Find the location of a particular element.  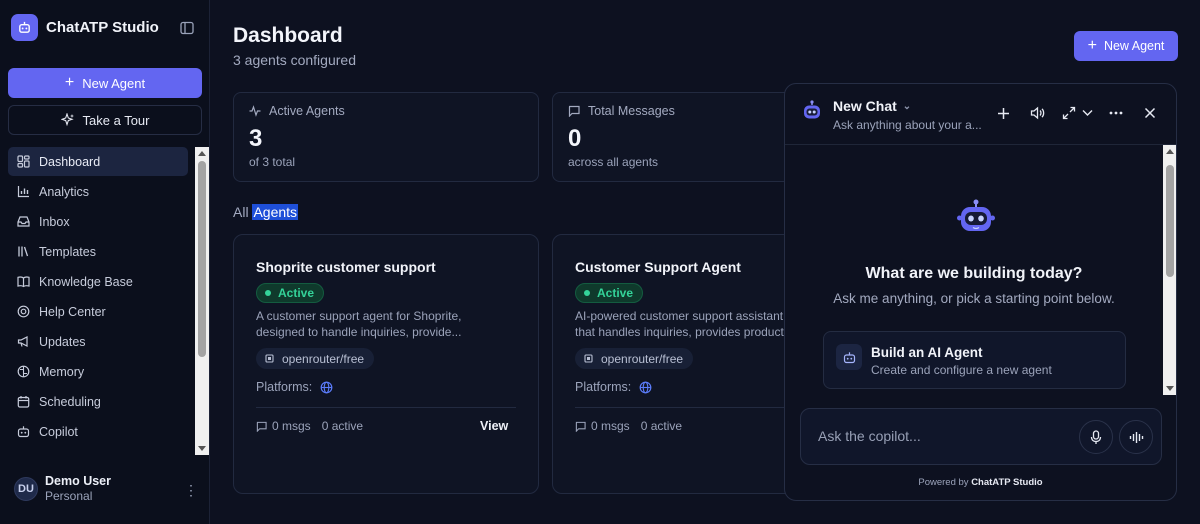

brand: ChatATP Studio is located at coordinates (85, 27).